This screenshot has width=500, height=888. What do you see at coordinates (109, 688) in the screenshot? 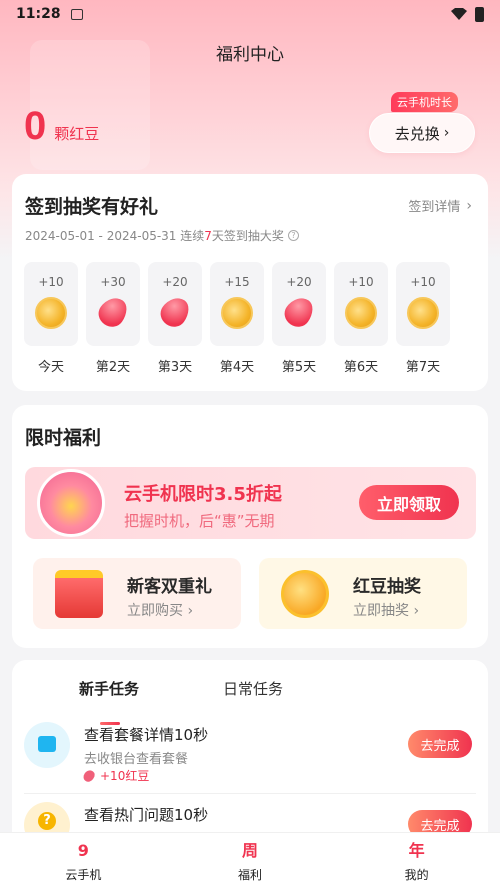
I see `tab-newbie-tasks: 新手任务` at bounding box center [109, 688].